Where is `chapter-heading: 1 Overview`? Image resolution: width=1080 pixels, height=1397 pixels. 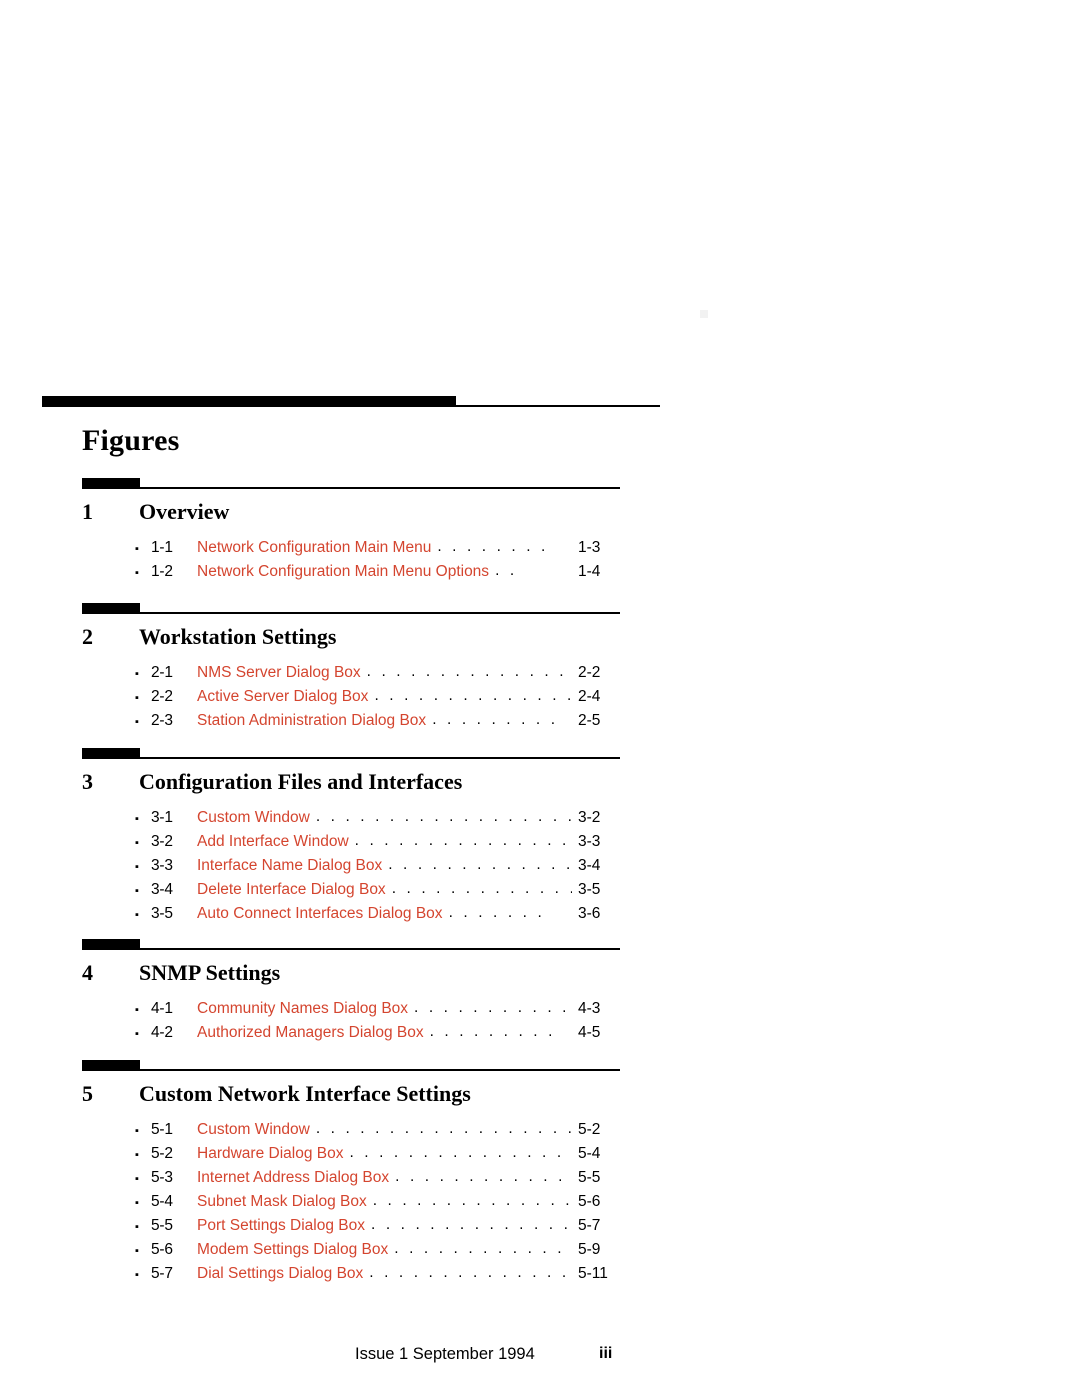
chapter-heading: 1 Overview is located at coordinates (352, 514).